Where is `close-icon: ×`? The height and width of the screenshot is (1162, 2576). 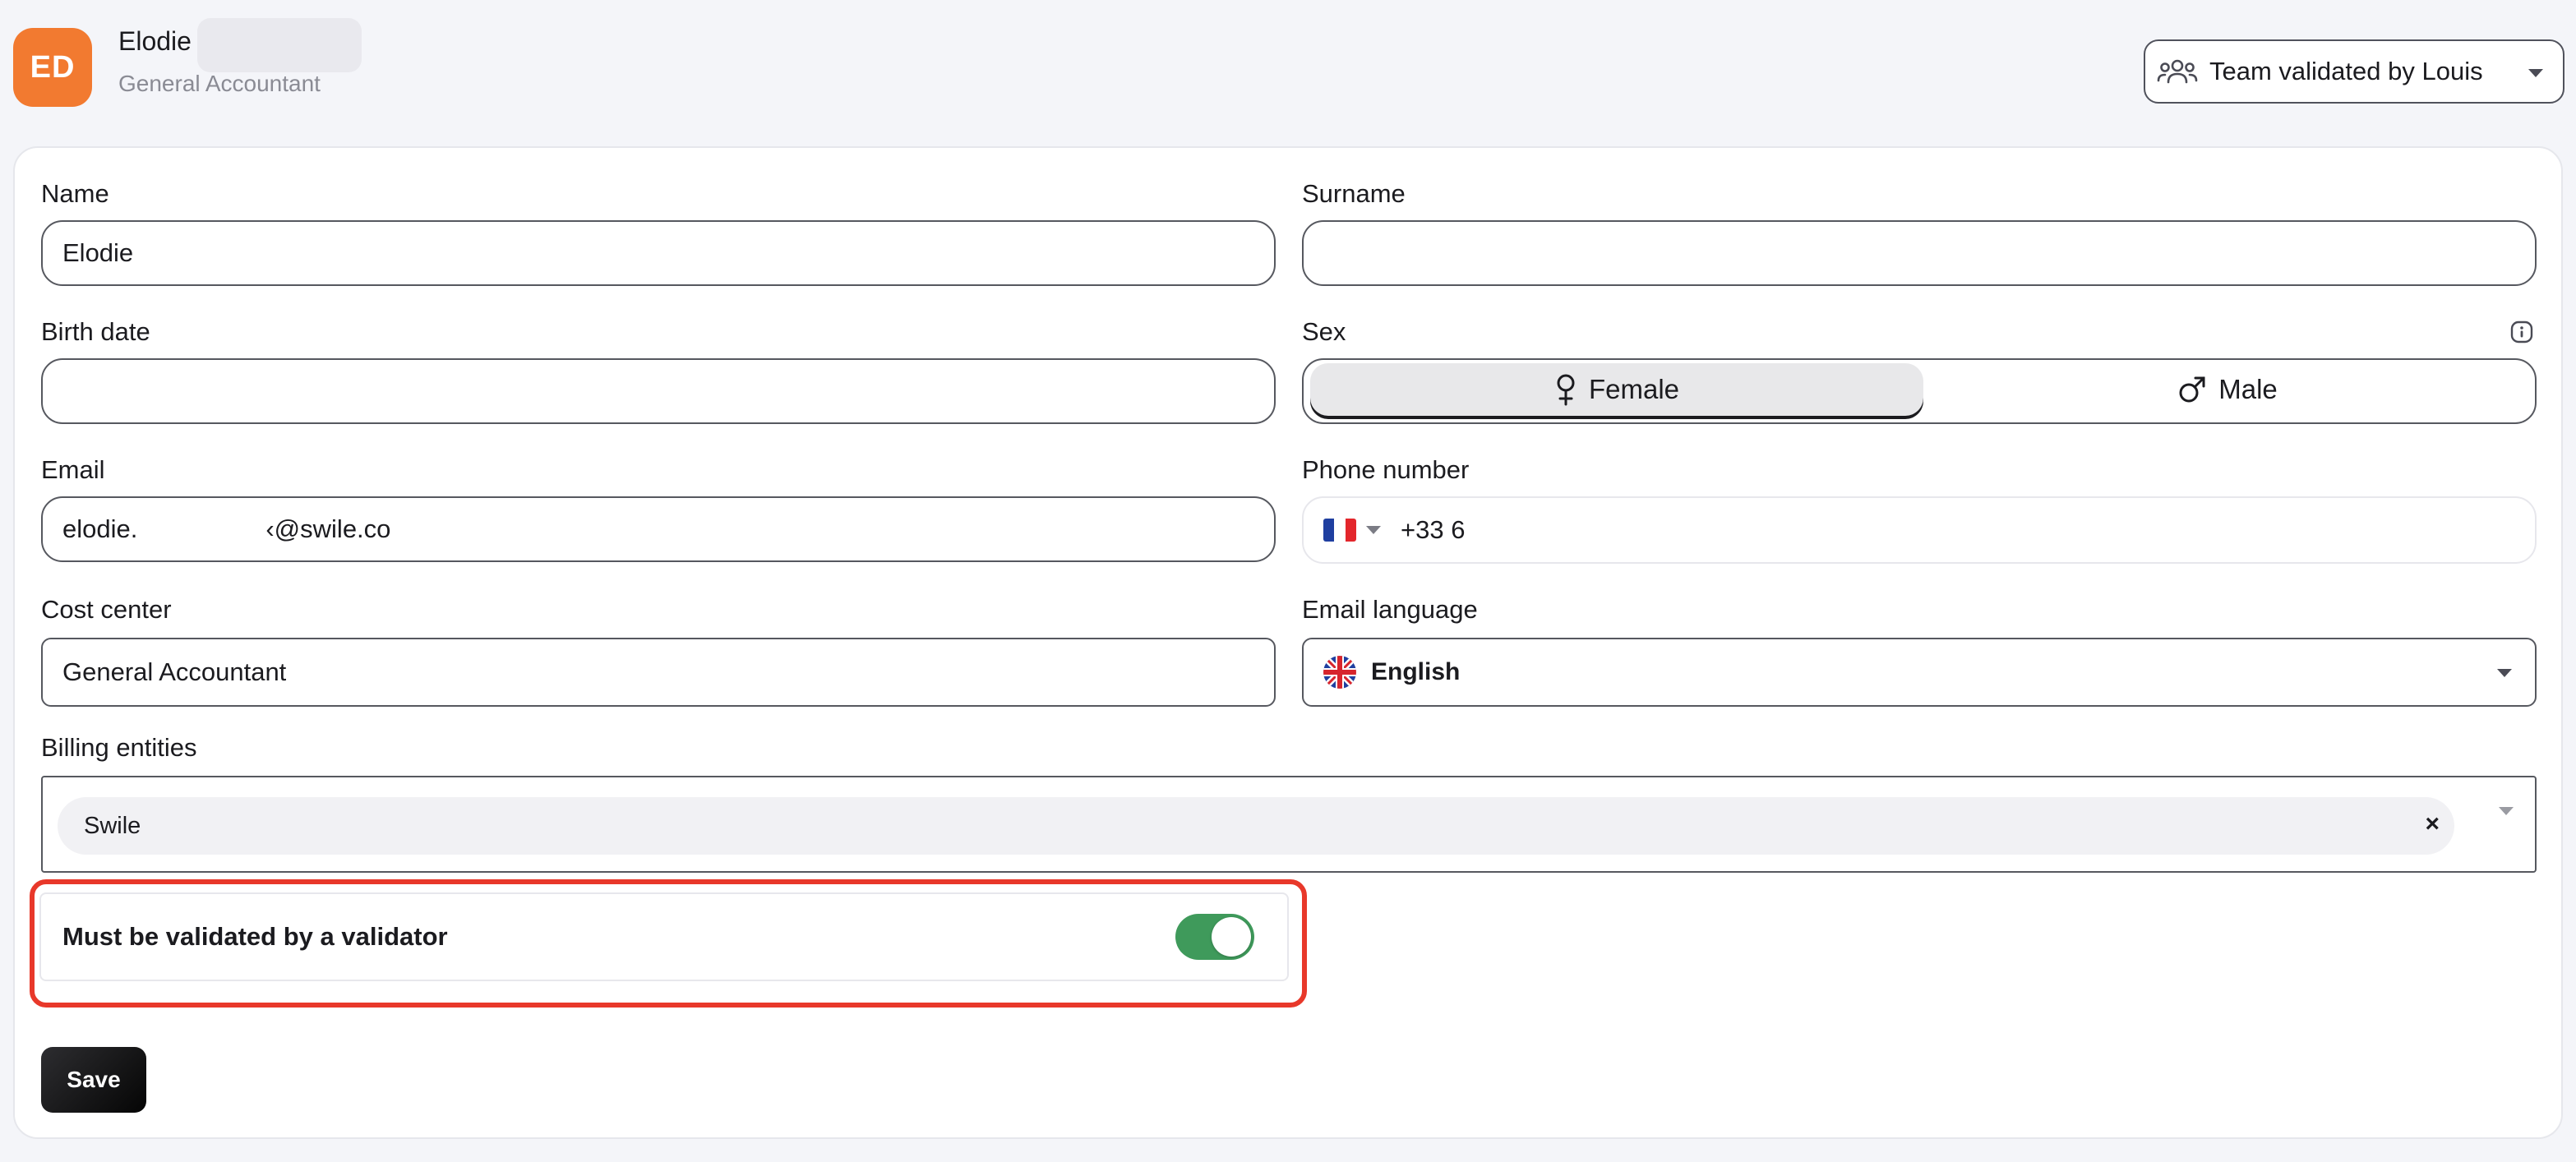
close-icon: × is located at coordinates (2432, 824).